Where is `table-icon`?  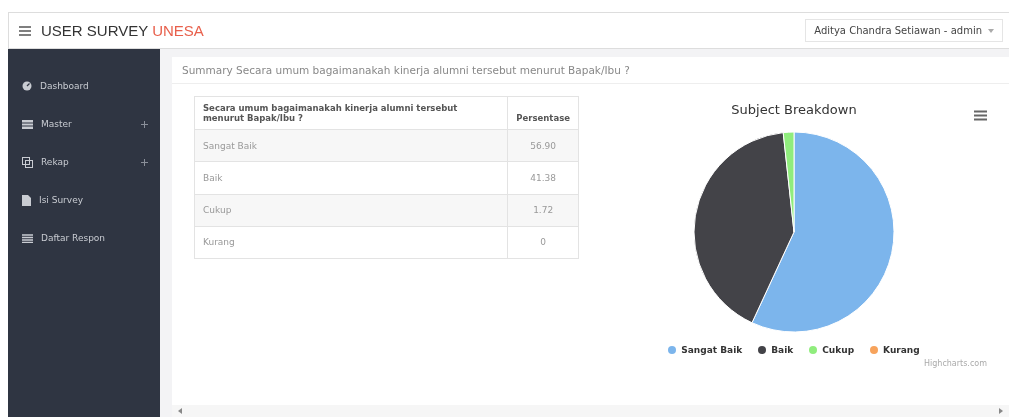 table-icon is located at coordinates (27, 124).